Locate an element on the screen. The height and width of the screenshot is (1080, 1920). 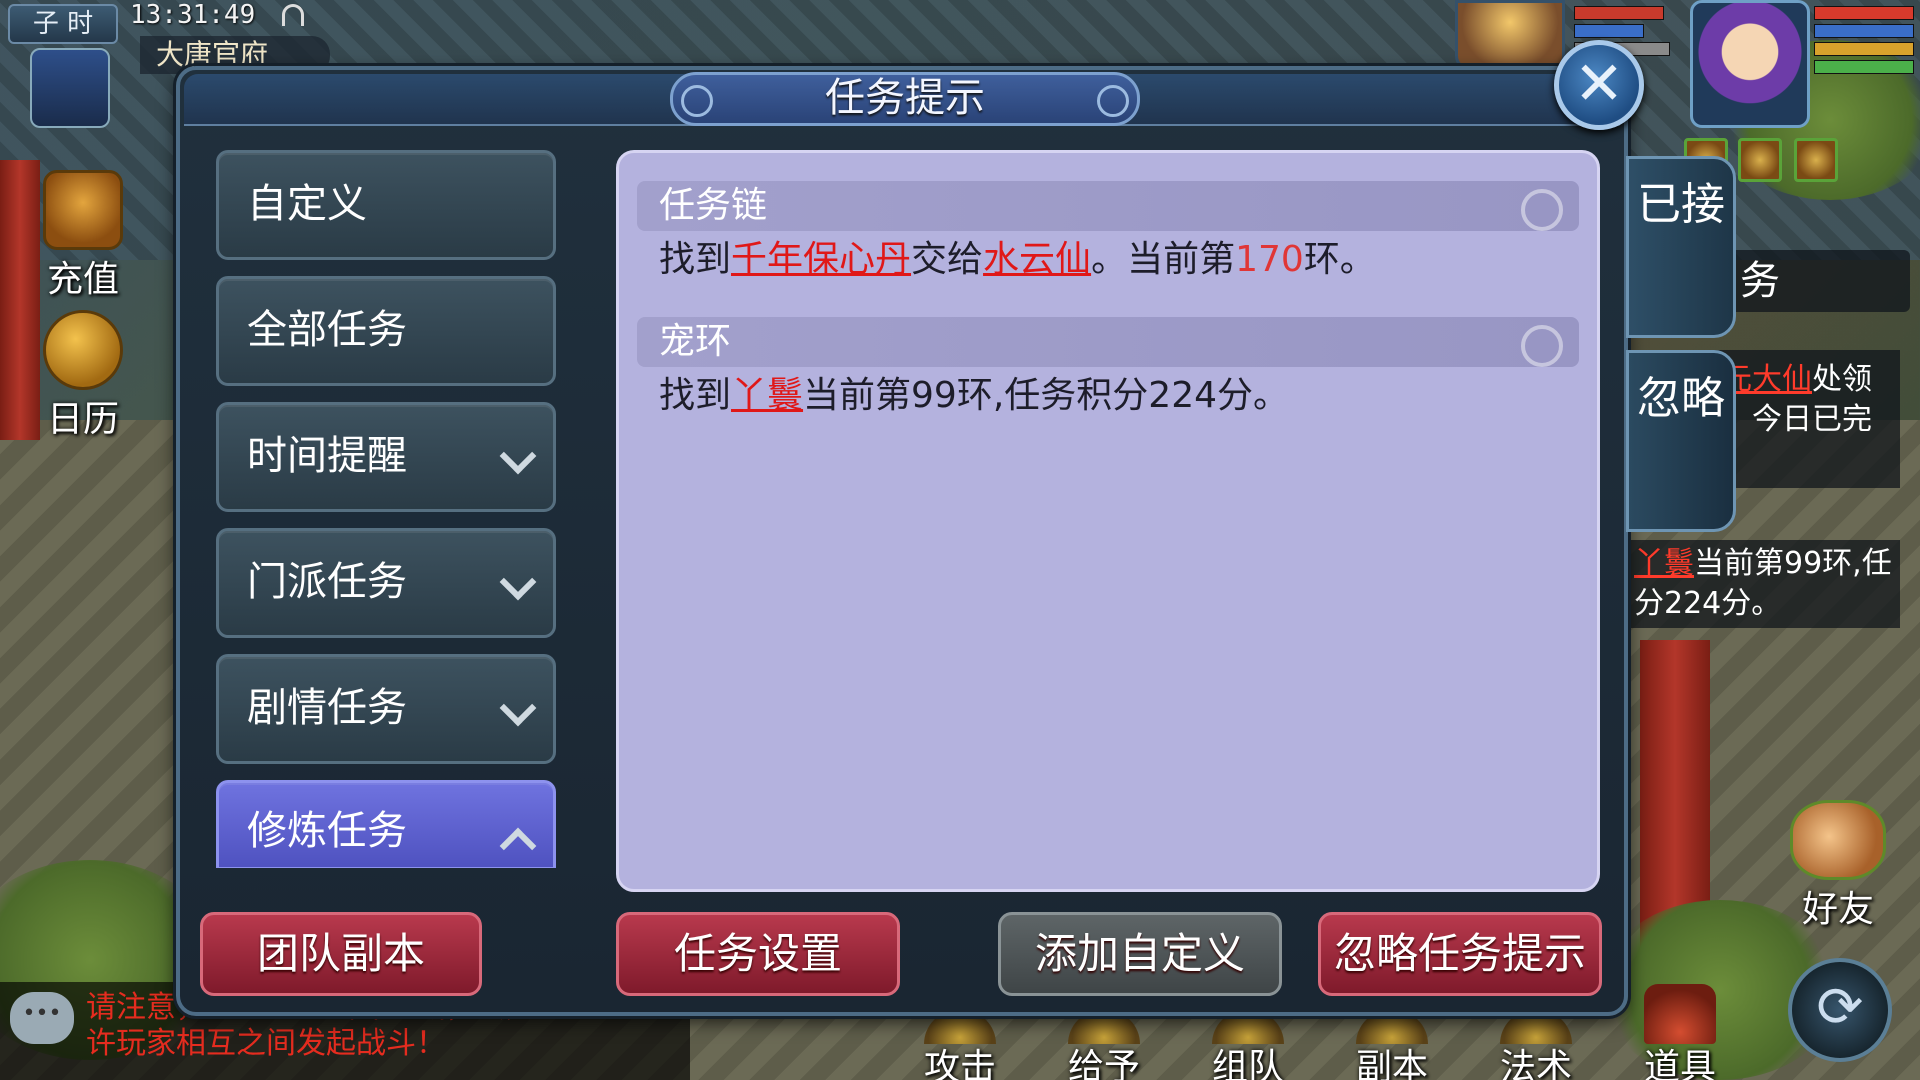
category-label: 剧情任务 is located at coordinates (327, 708).